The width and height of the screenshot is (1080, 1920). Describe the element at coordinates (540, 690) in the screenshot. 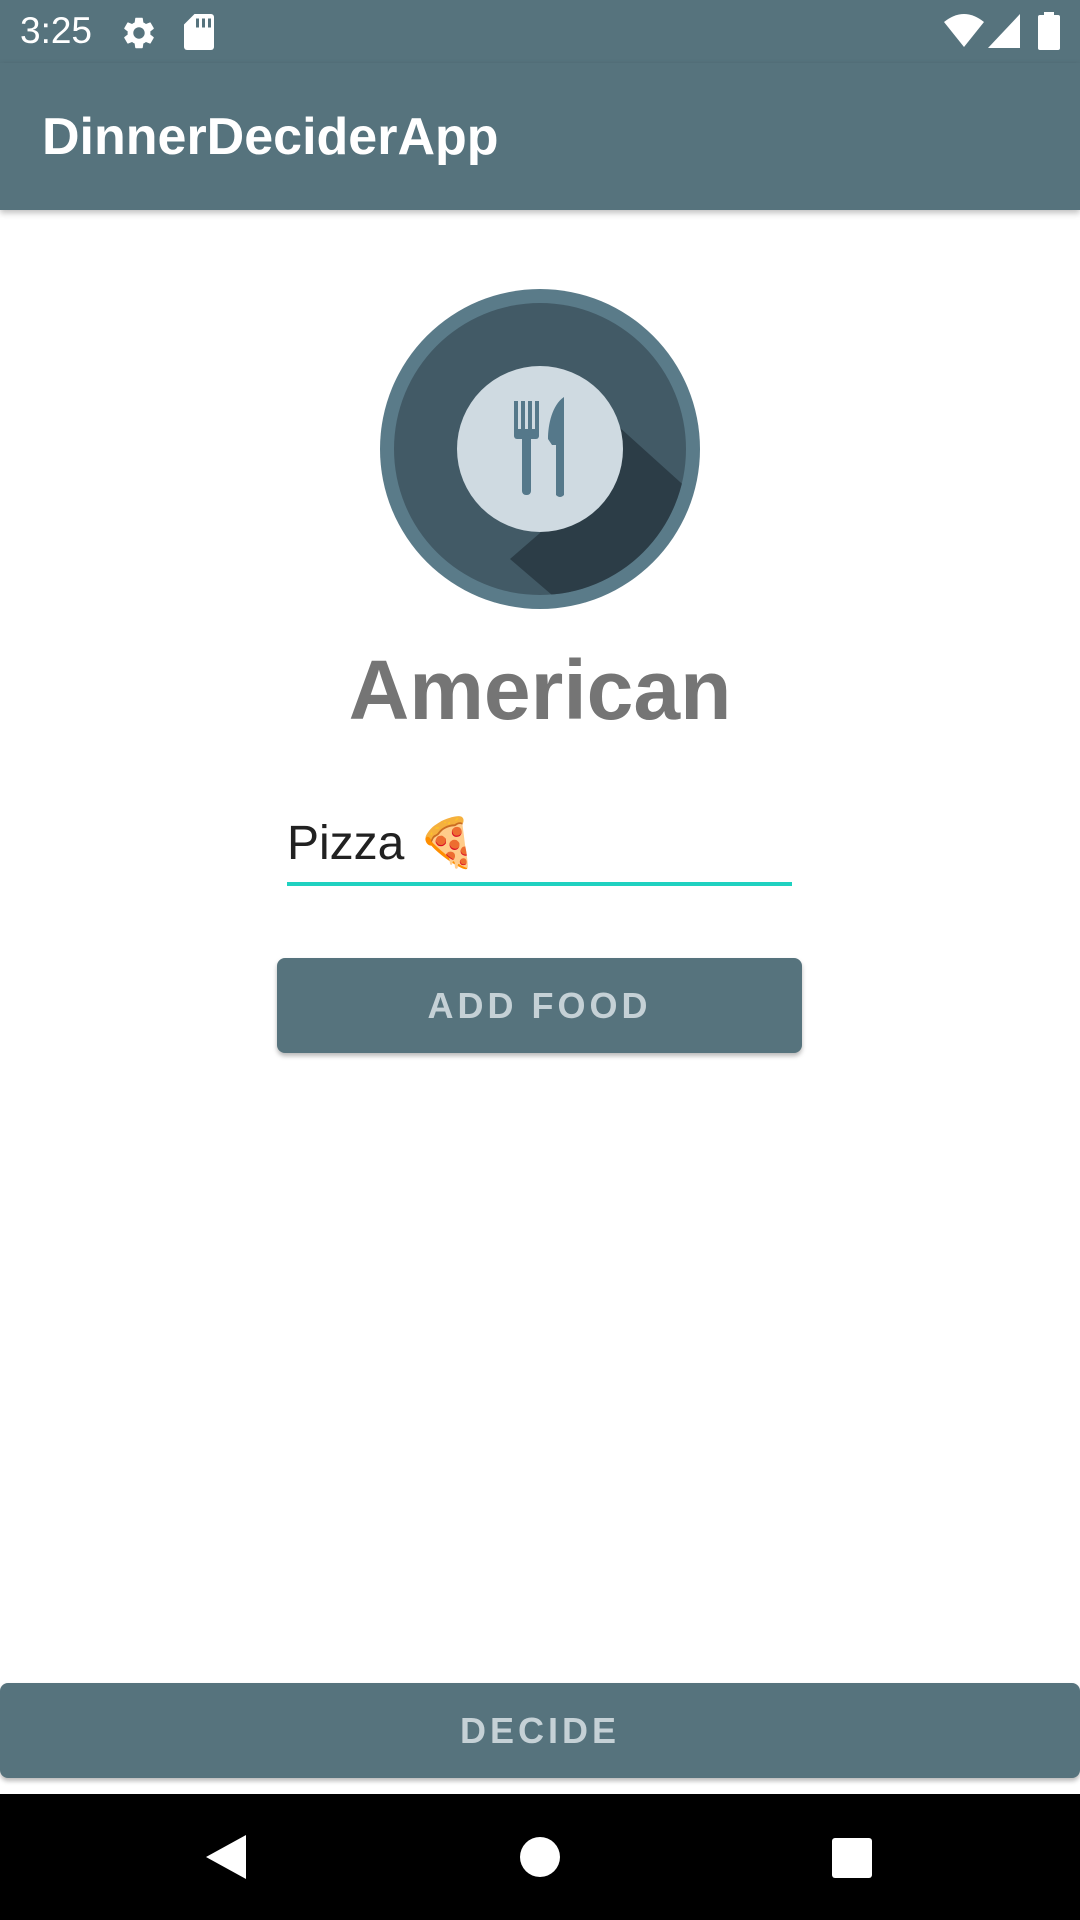

I see `cuisine-label: American` at that location.